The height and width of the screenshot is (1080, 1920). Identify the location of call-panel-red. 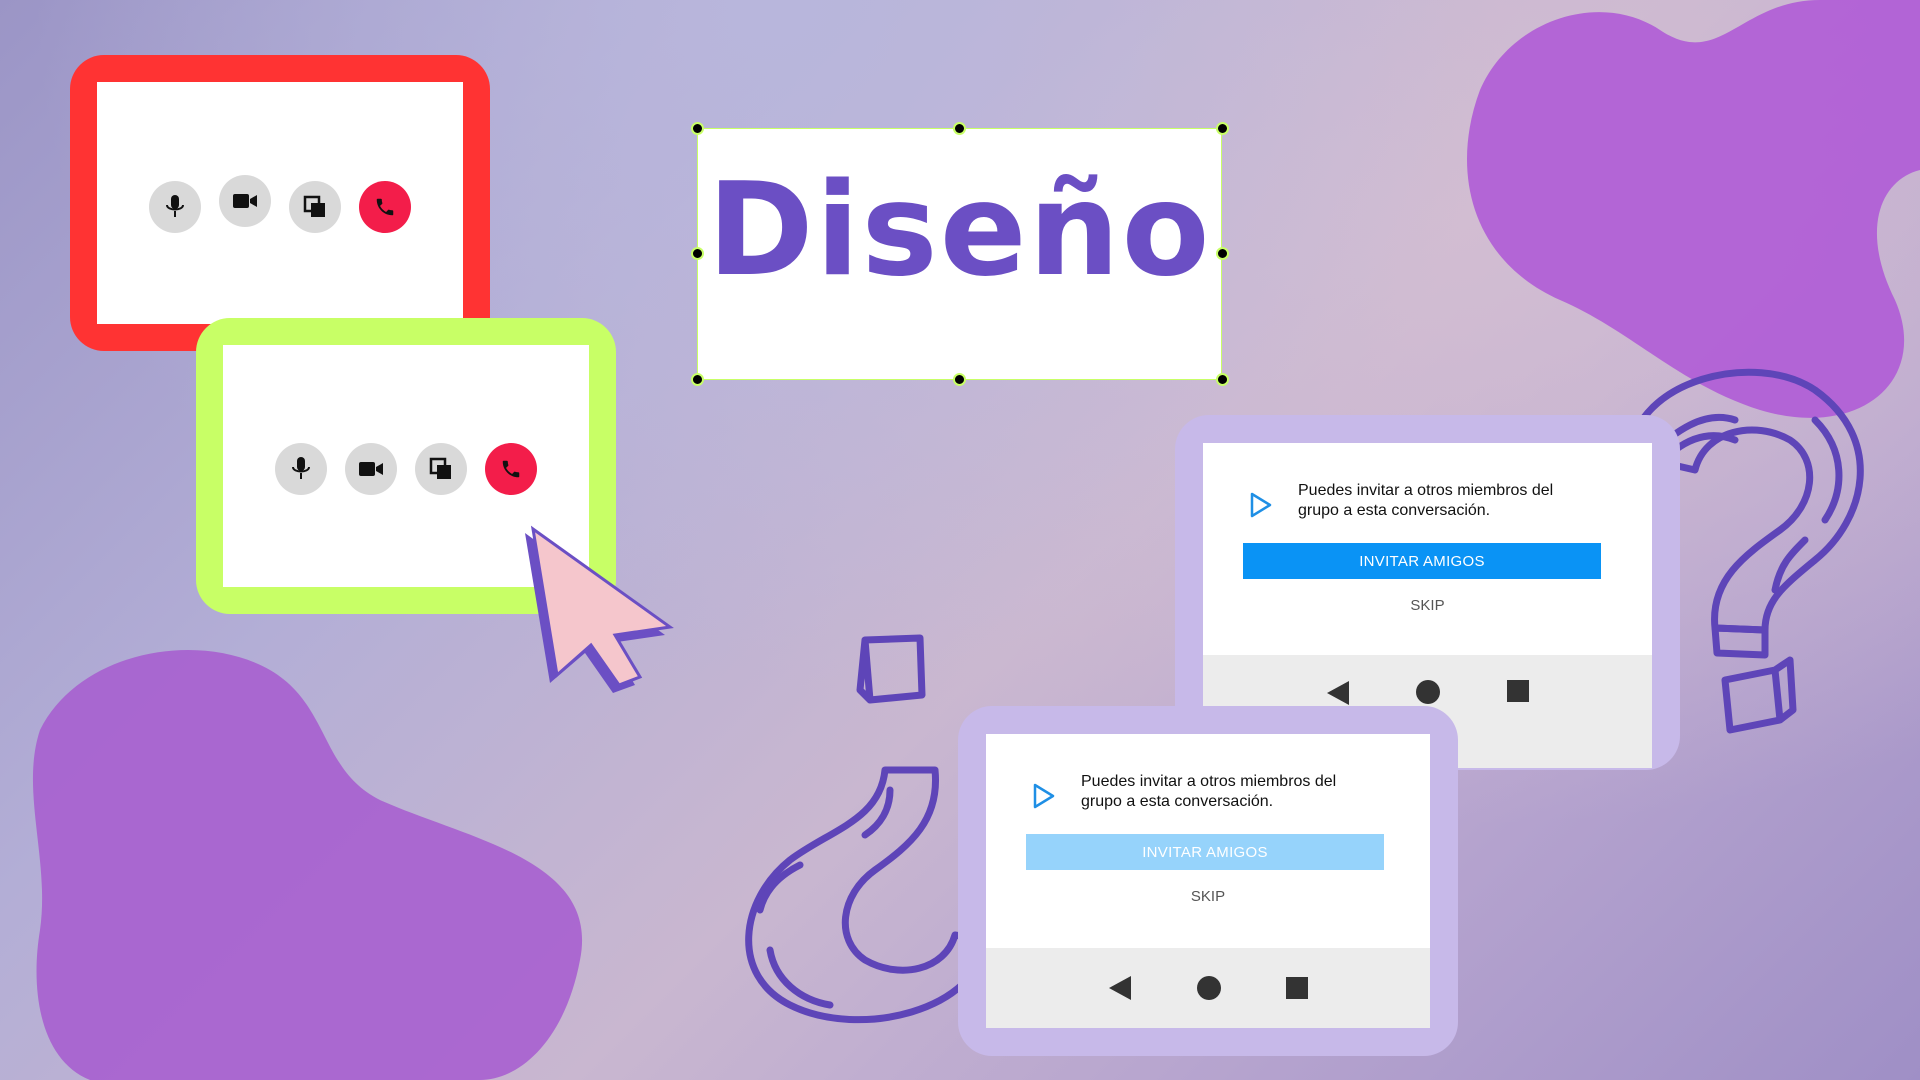
(280, 203).